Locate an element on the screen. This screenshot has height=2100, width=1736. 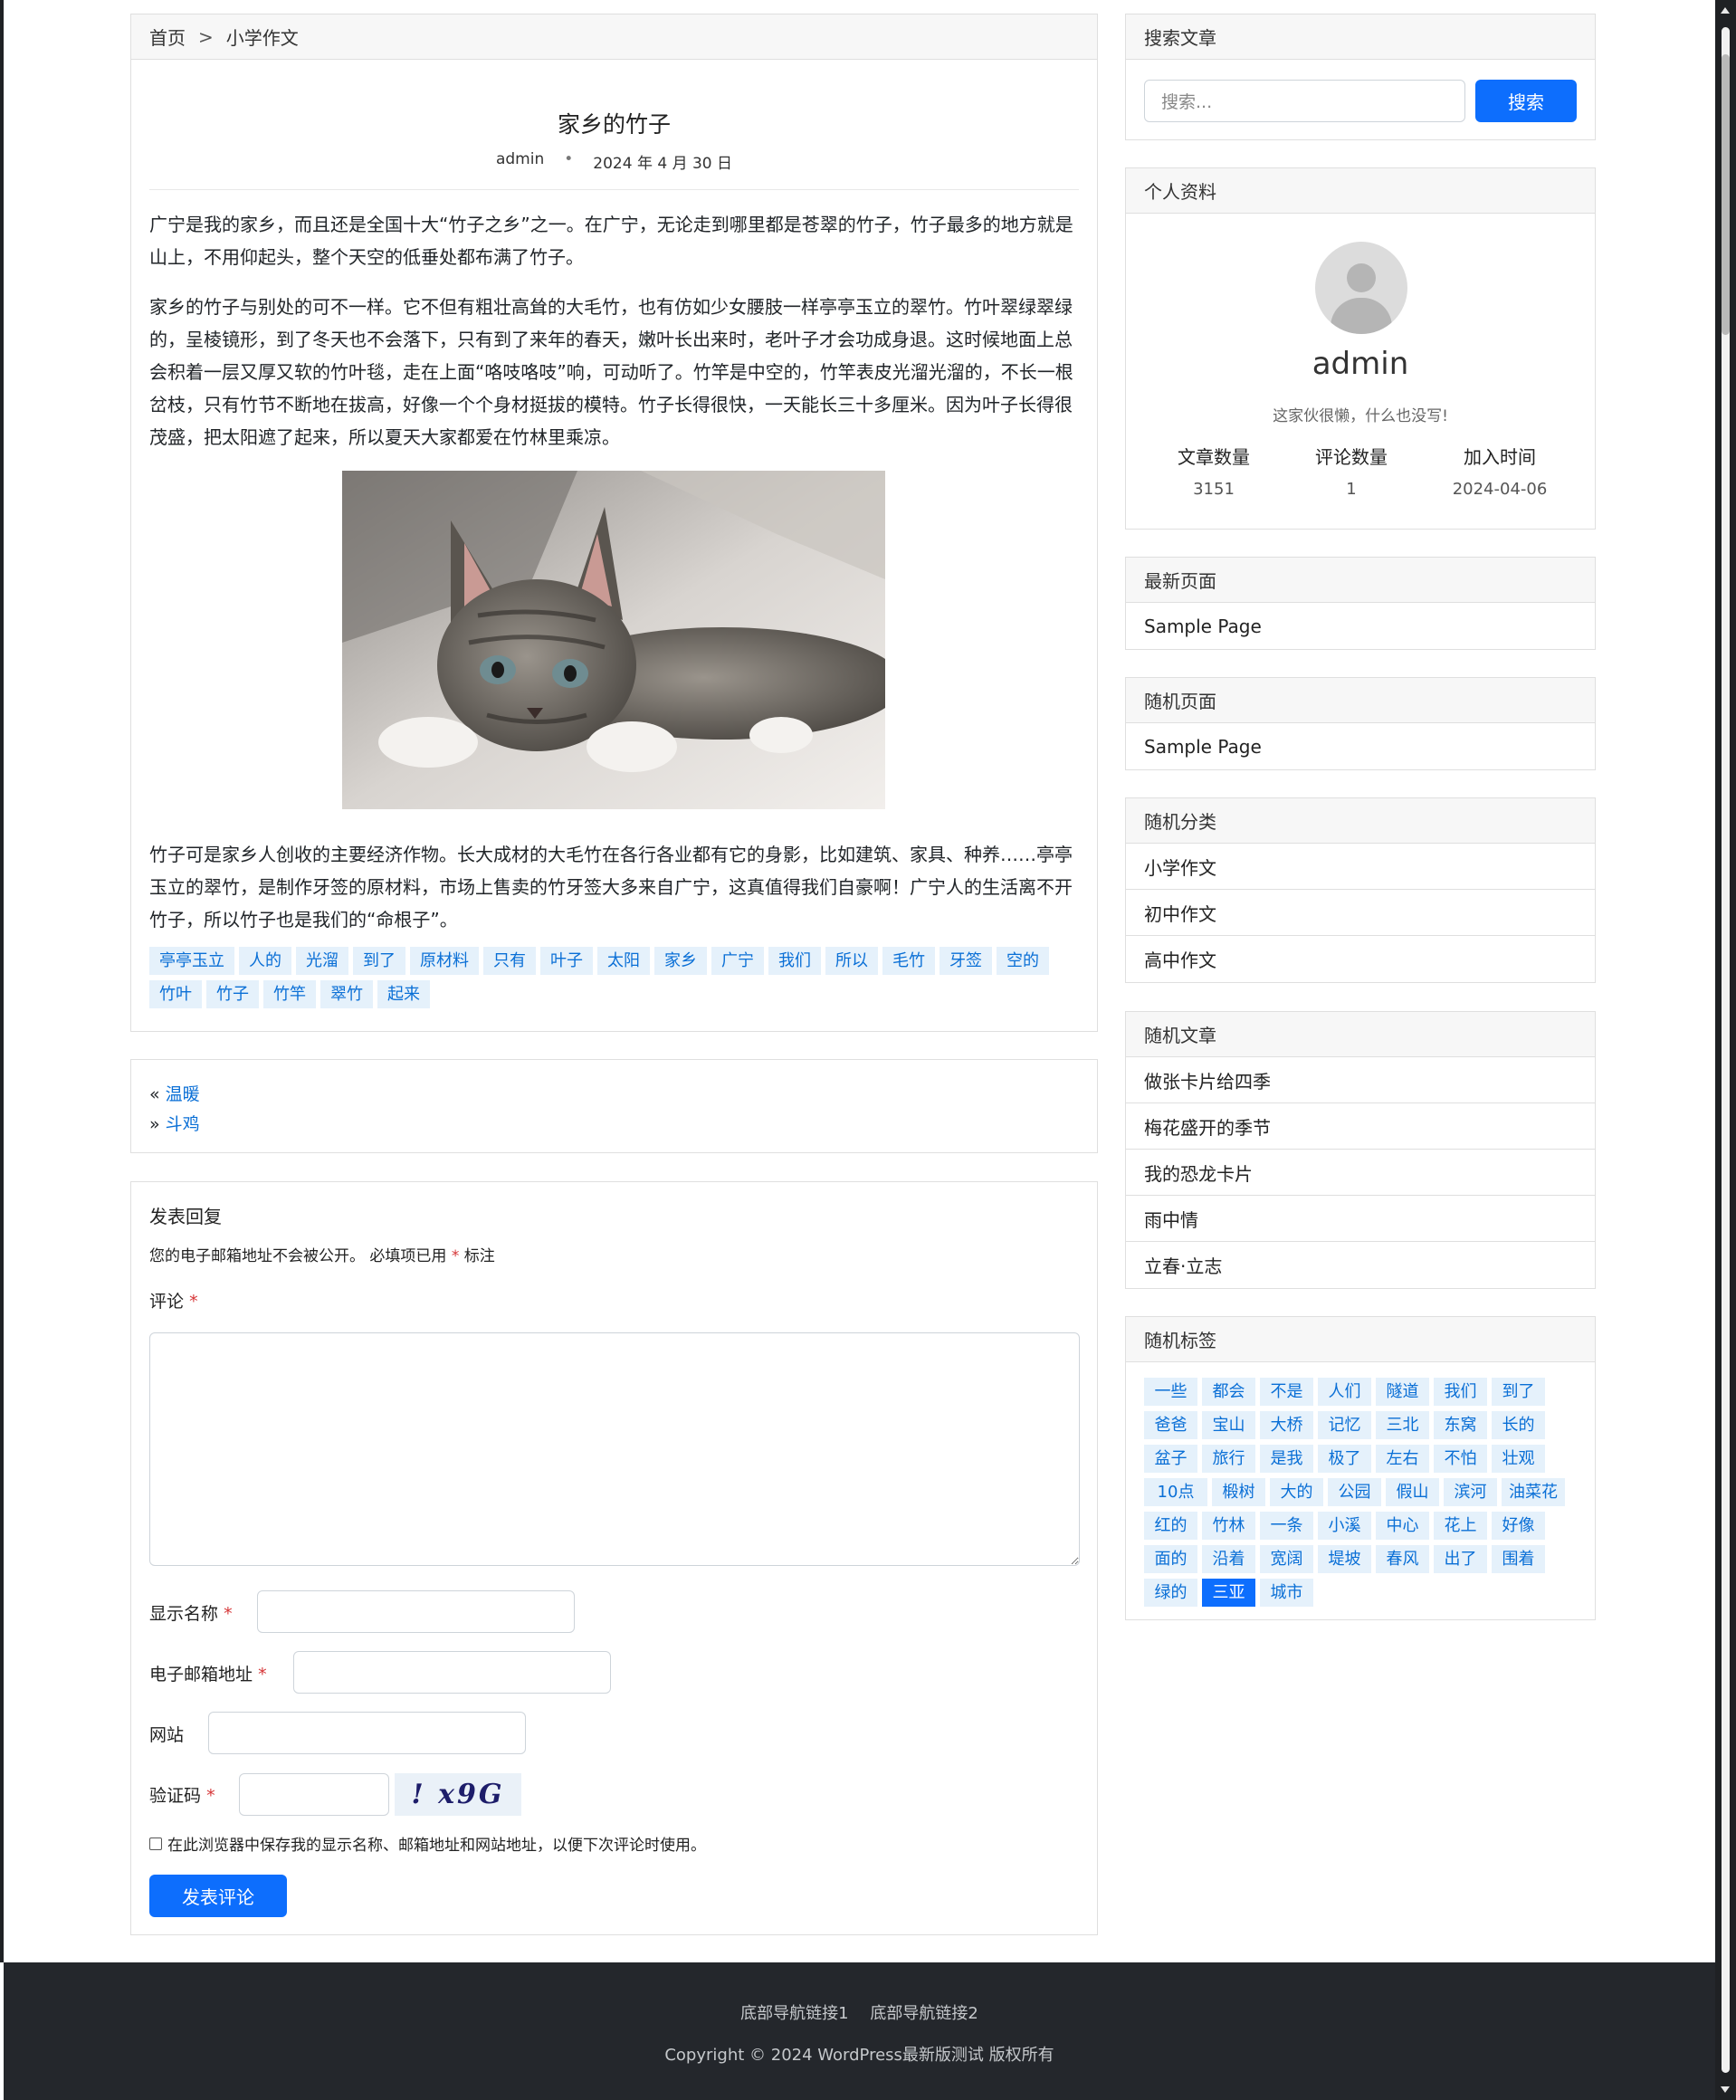
random-tag: 是我 is located at coordinates (1286, 1459).